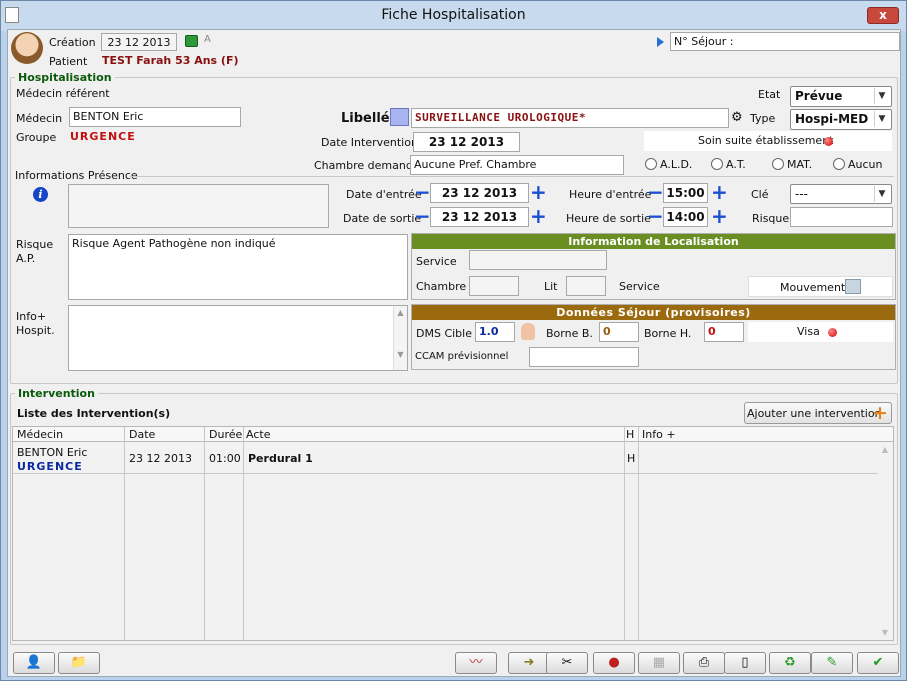  Describe the element at coordinates (614, 663) in the screenshot. I see `contact-icon: ●` at that location.